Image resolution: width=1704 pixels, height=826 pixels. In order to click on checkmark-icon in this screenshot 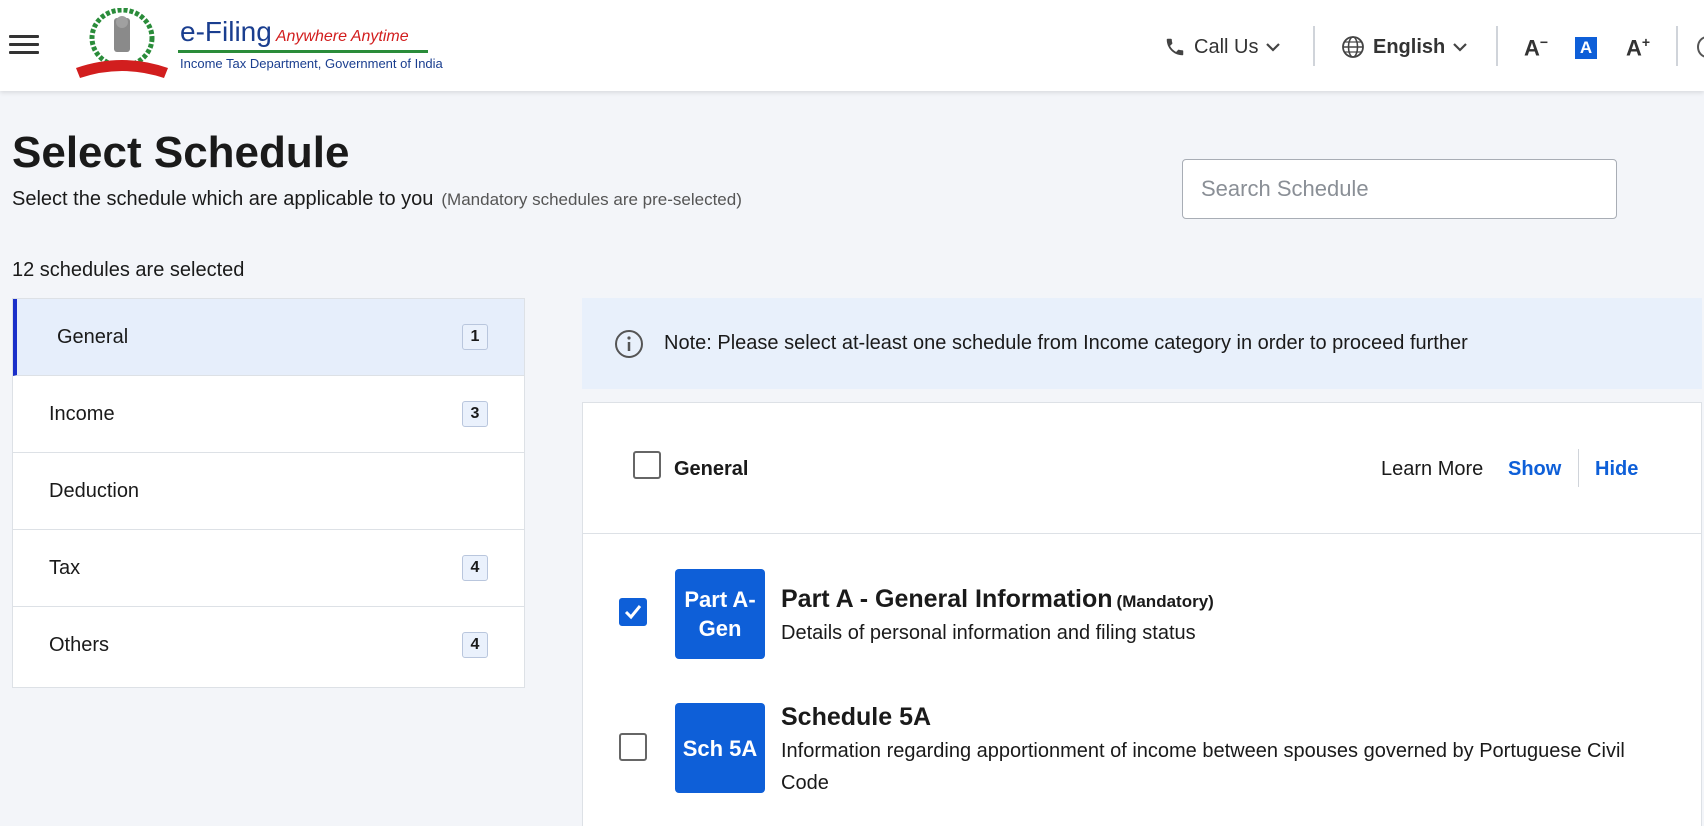, I will do `click(633, 612)`.